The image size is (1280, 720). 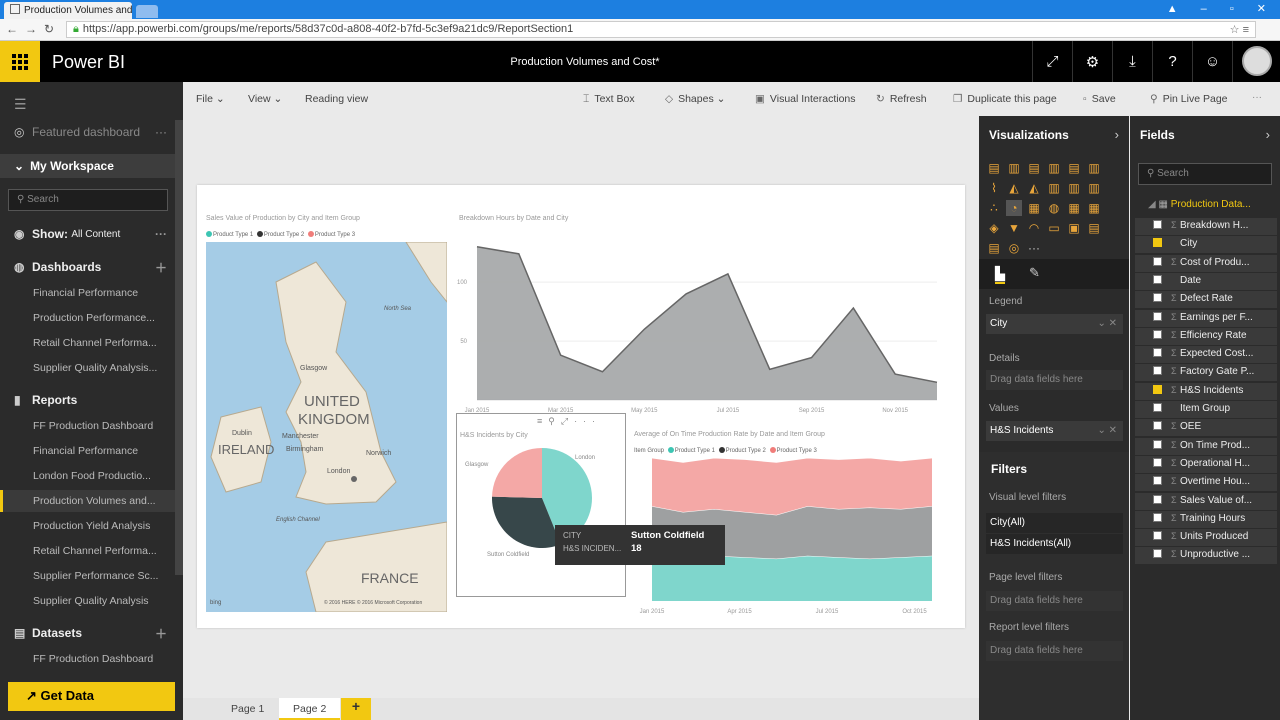 I want to click on area-series, so click(x=707, y=323).